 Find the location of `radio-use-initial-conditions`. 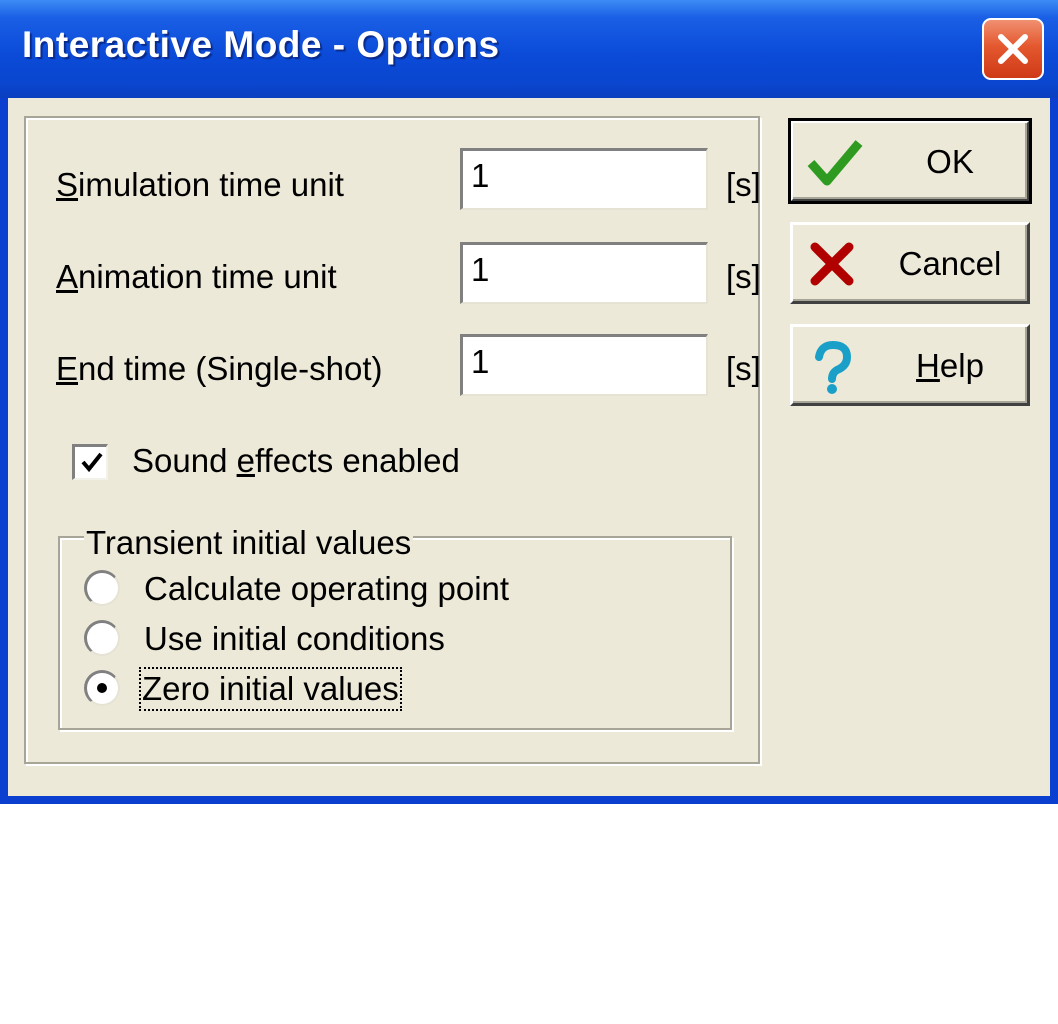

radio-use-initial-conditions is located at coordinates (102, 638).